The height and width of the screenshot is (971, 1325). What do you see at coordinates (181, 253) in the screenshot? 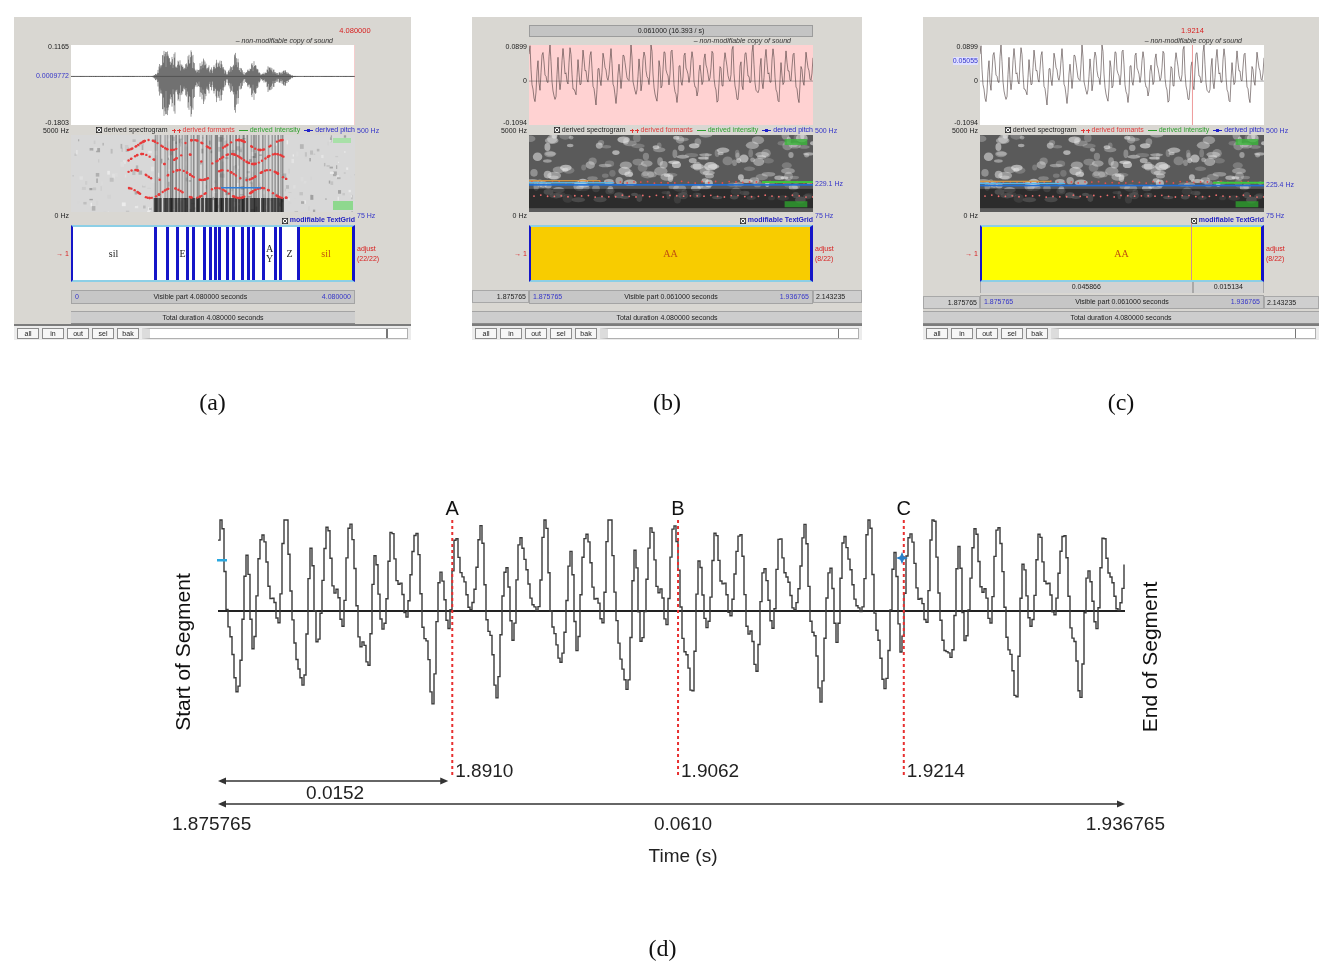
I see `tier-interval: E` at bounding box center [181, 253].